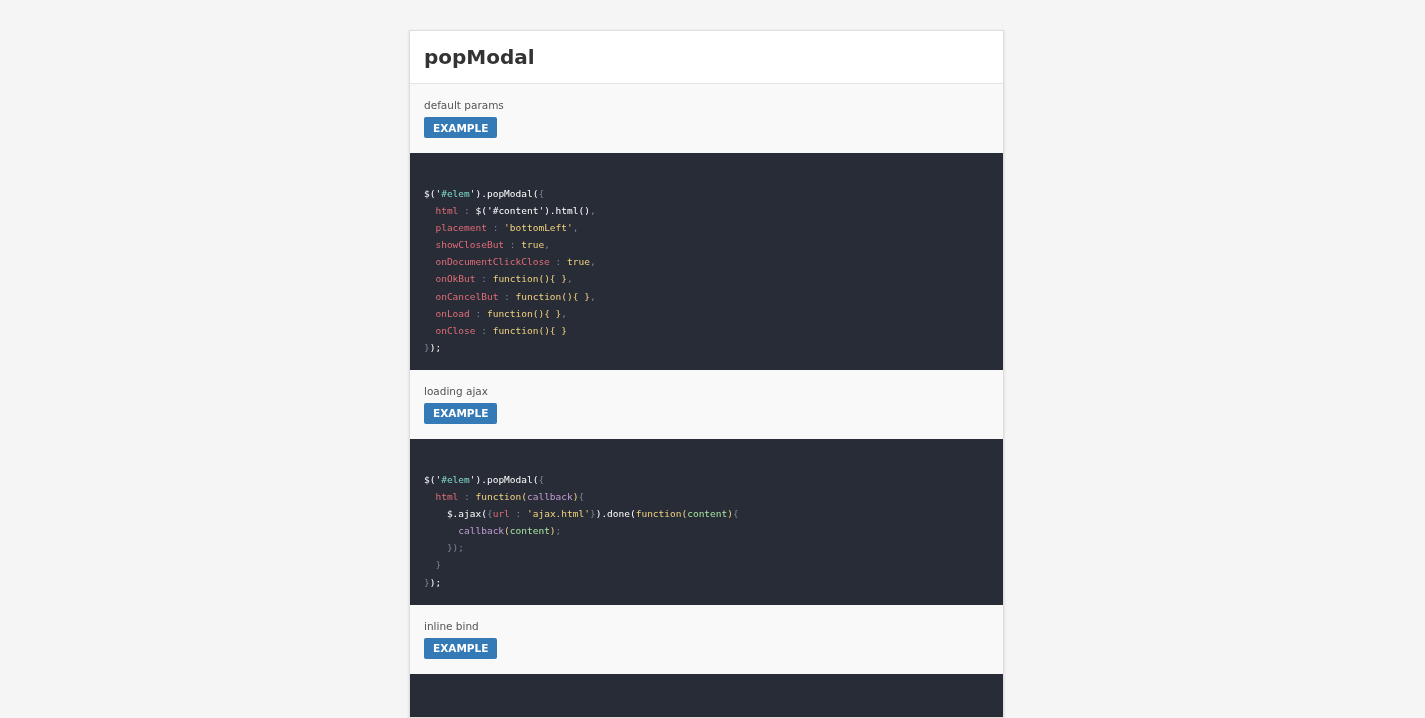  Describe the element at coordinates (515, 296) in the screenshot. I see `code-line: onCancelBut : function(){ },` at that location.